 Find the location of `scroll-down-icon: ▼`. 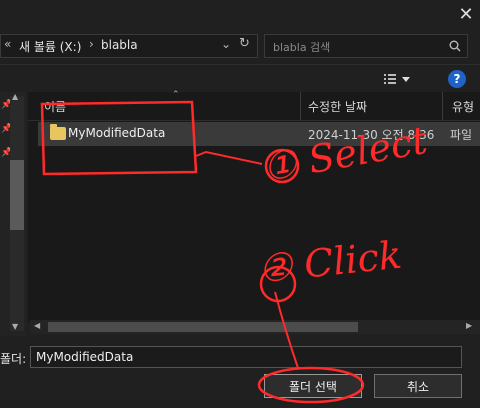

scroll-down-icon: ▼ is located at coordinates (15, 326).